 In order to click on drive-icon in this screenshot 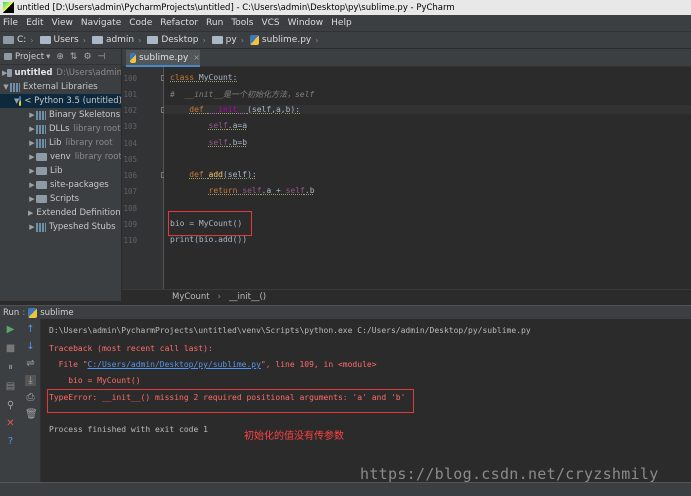, I will do `click(8, 40)`.